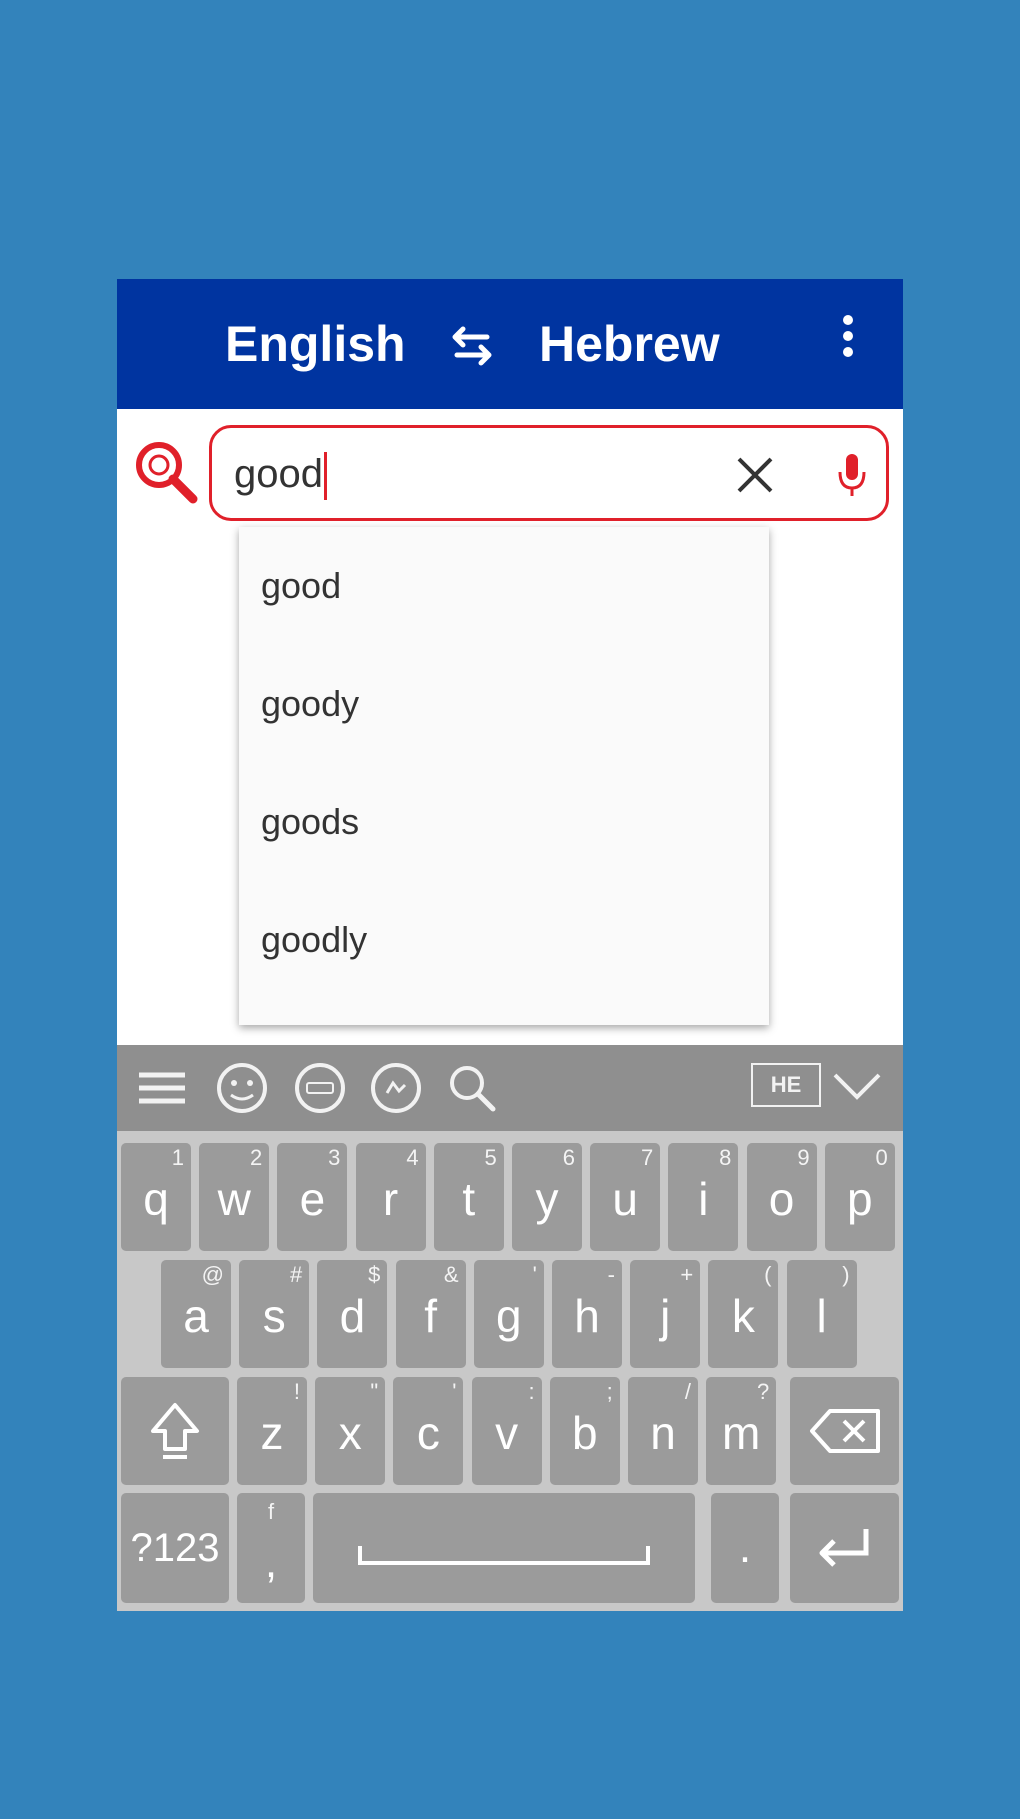  Describe the element at coordinates (848, 336) in the screenshot. I see `more-options-icon` at that location.